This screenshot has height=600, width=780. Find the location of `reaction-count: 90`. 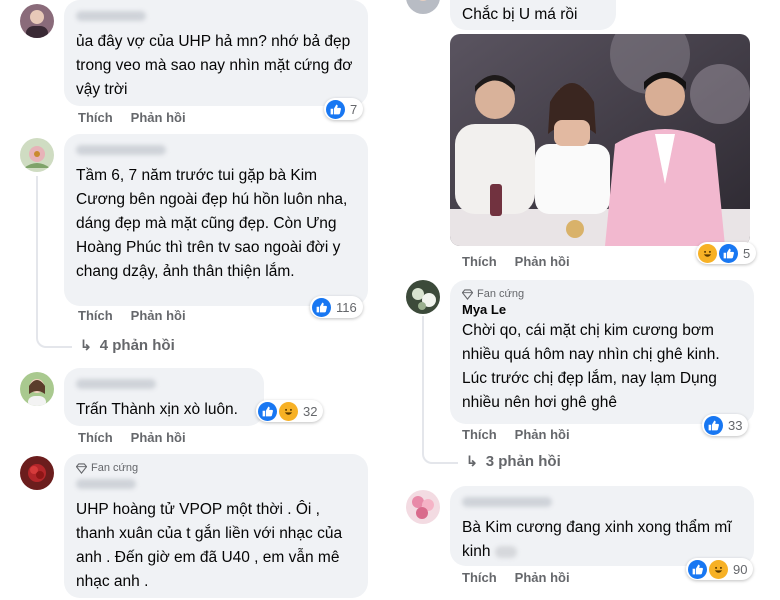

reaction-count: 90 is located at coordinates (740, 569).